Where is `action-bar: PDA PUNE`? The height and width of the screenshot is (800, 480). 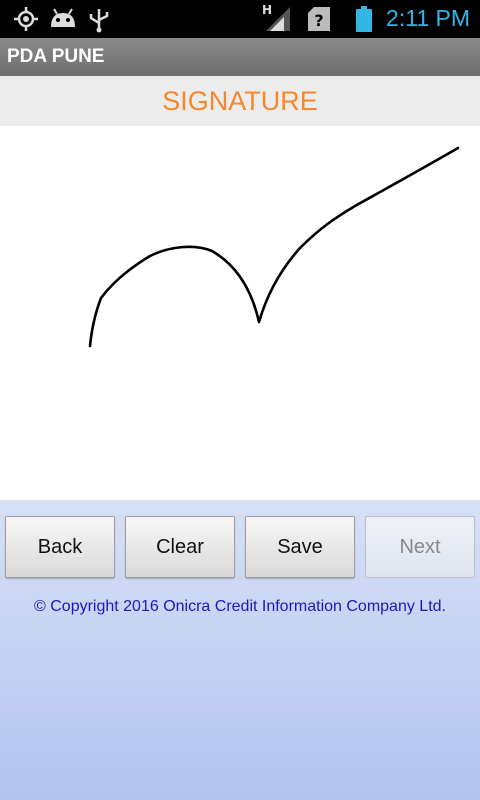 action-bar: PDA PUNE is located at coordinates (240, 57).